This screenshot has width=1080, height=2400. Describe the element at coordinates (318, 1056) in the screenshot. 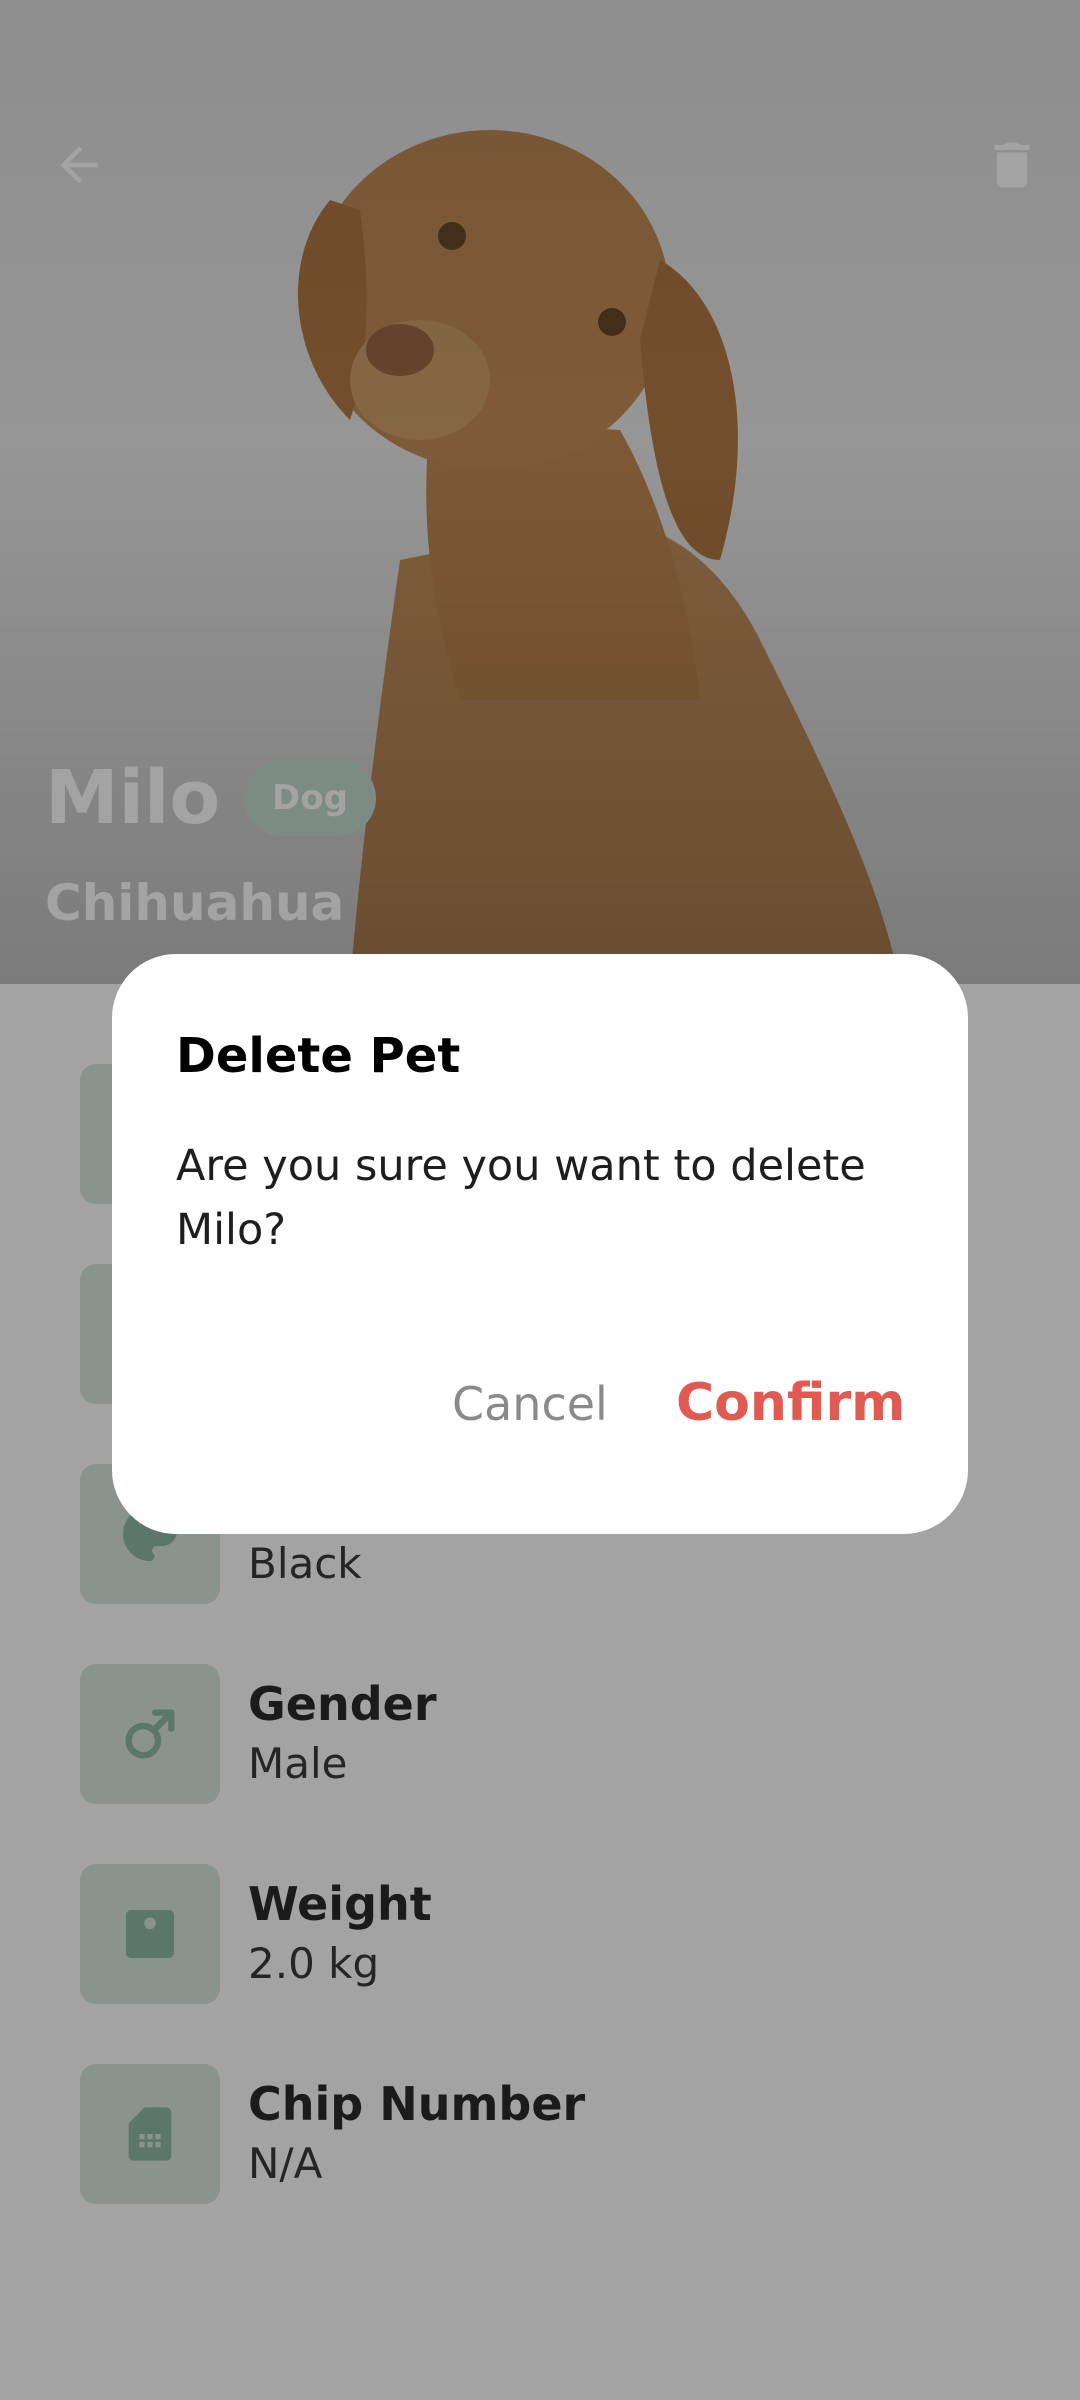

I see `dialog-title: Delete Pet` at that location.